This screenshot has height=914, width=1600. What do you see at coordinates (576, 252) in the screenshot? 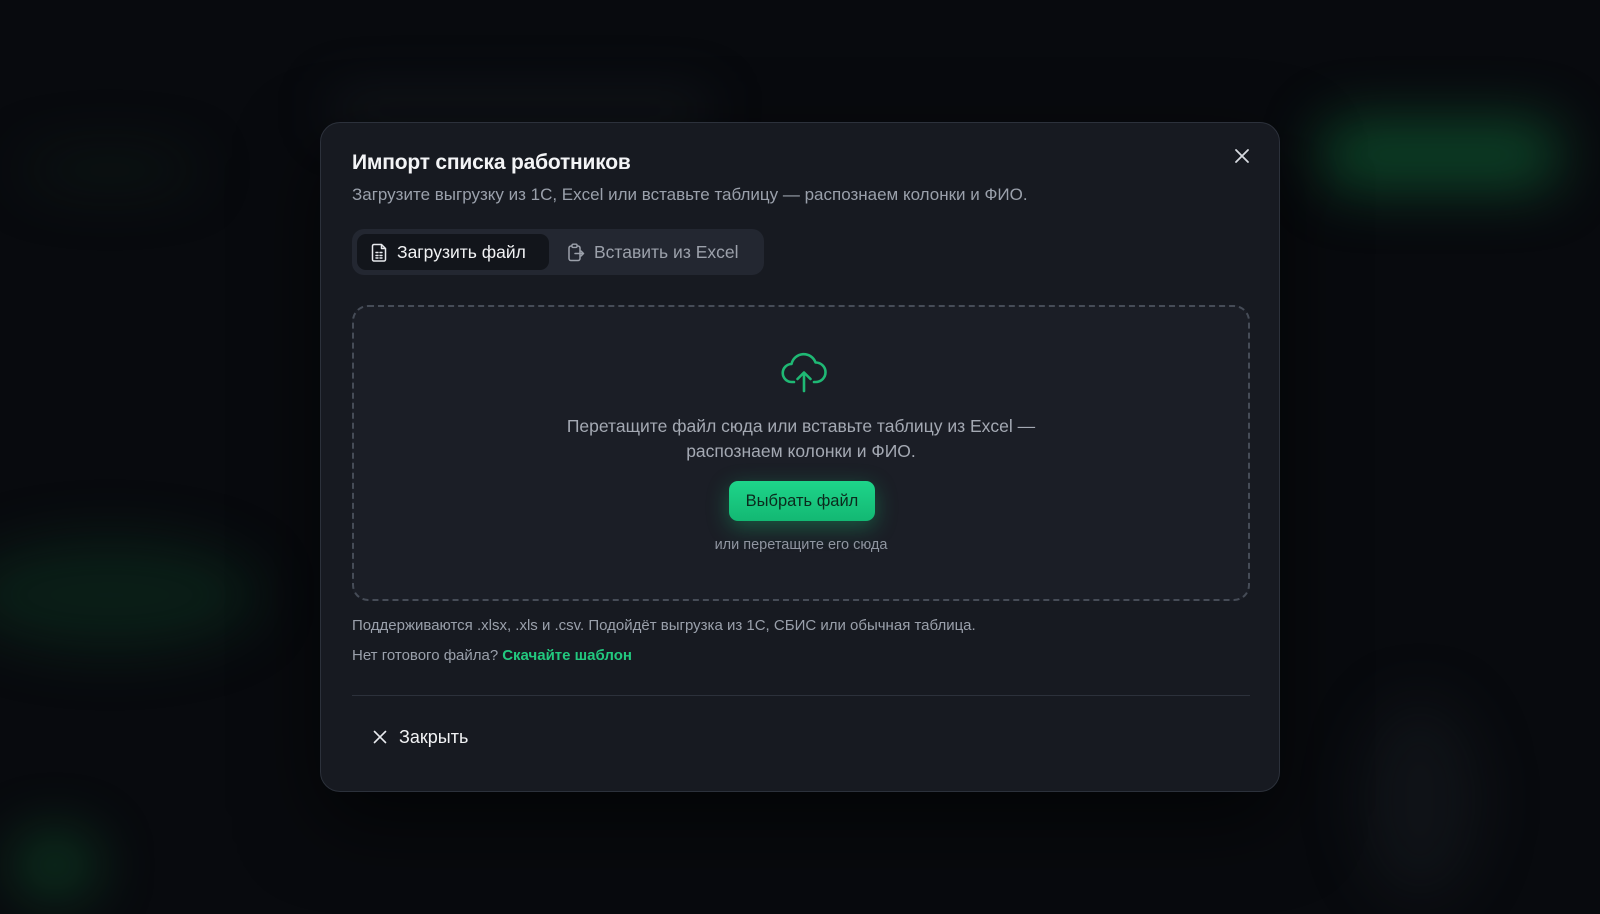
I see `clipboard-icon` at bounding box center [576, 252].